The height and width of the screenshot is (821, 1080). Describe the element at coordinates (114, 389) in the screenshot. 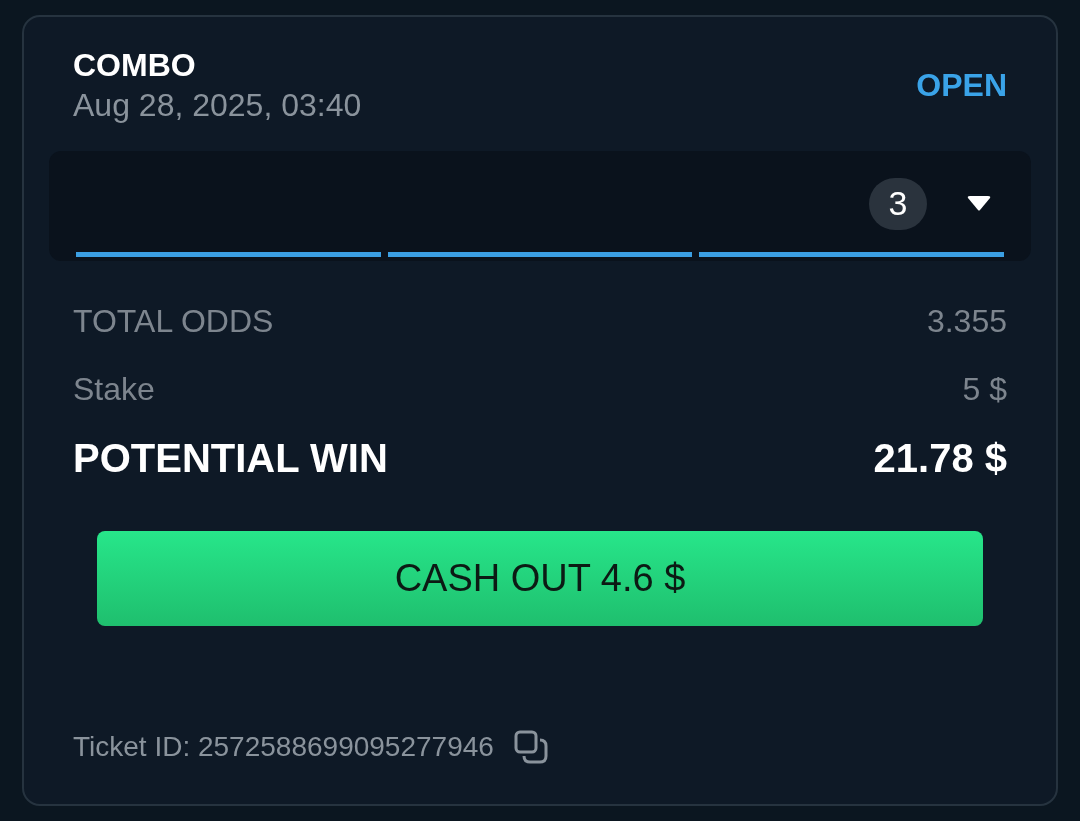

I see `row-label: Stake` at that location.